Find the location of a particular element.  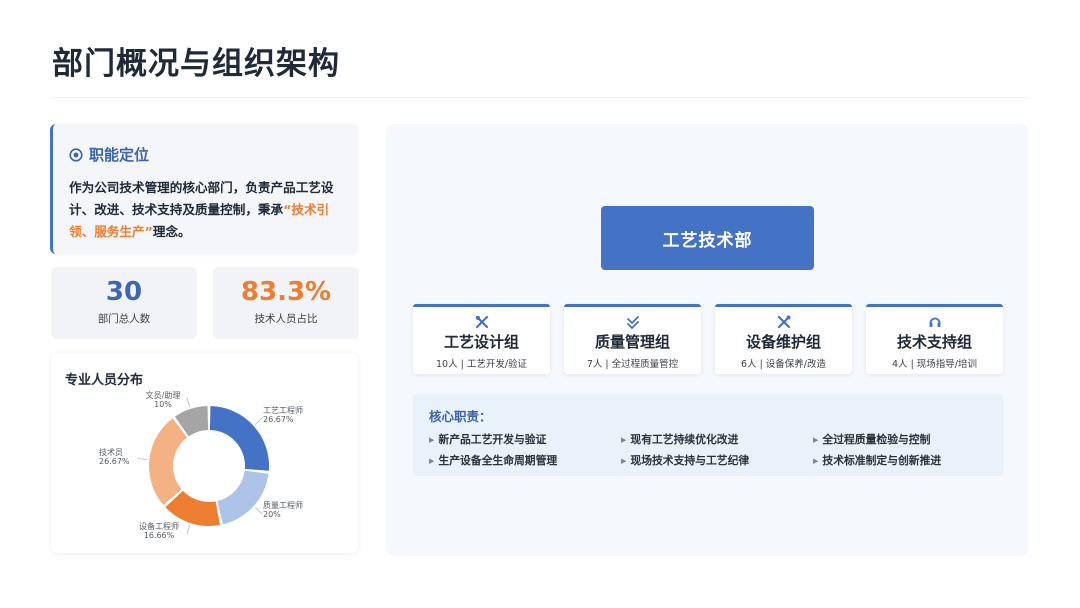

group-card-tech-support: 技术支持组 4人 | 现场指导/培训 is located at coordinates (934, 339).